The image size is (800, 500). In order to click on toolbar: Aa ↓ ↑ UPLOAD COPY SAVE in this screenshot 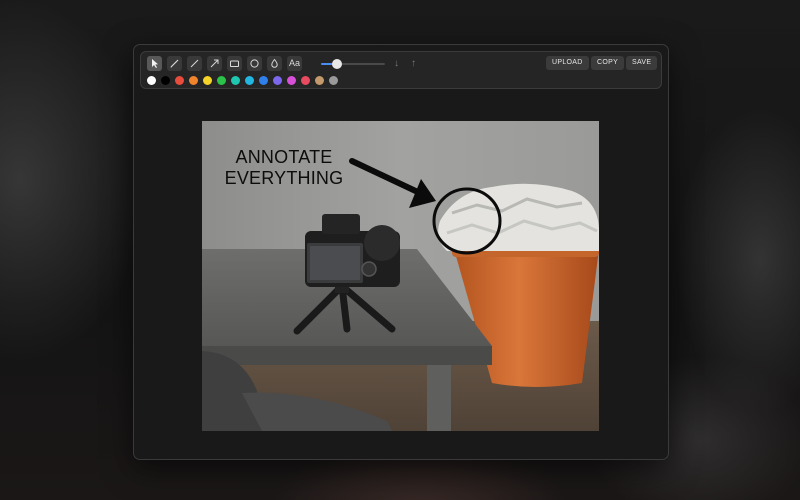, I will do `click(401, 70)`.